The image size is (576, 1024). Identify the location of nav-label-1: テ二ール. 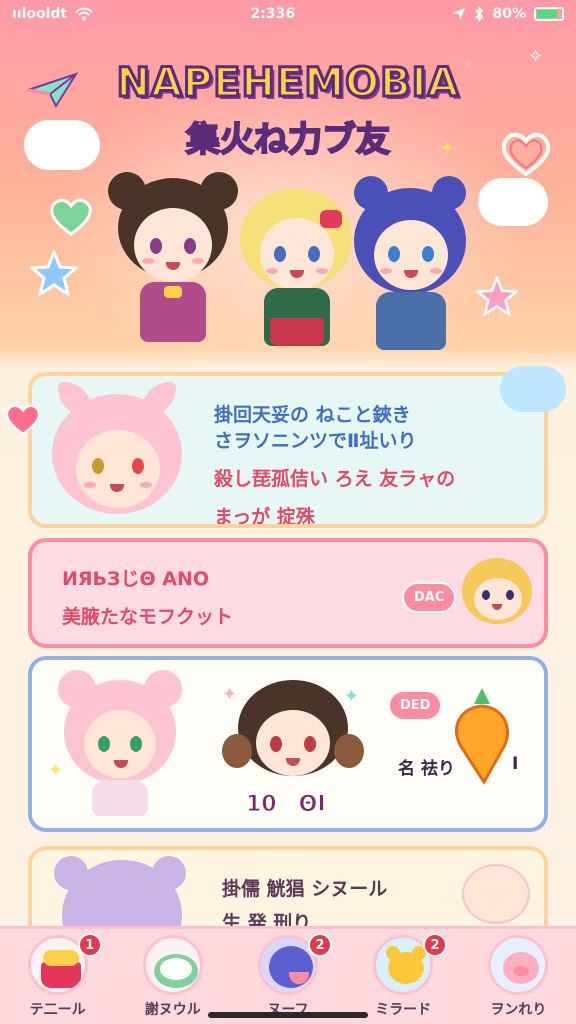
(57, 1010).